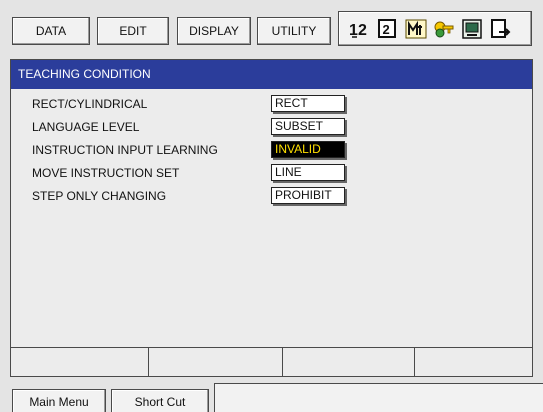 The width and height of the screenshot is (543, 412). I want to click on utility-menu-button: UTILITY, so click(294, 31).